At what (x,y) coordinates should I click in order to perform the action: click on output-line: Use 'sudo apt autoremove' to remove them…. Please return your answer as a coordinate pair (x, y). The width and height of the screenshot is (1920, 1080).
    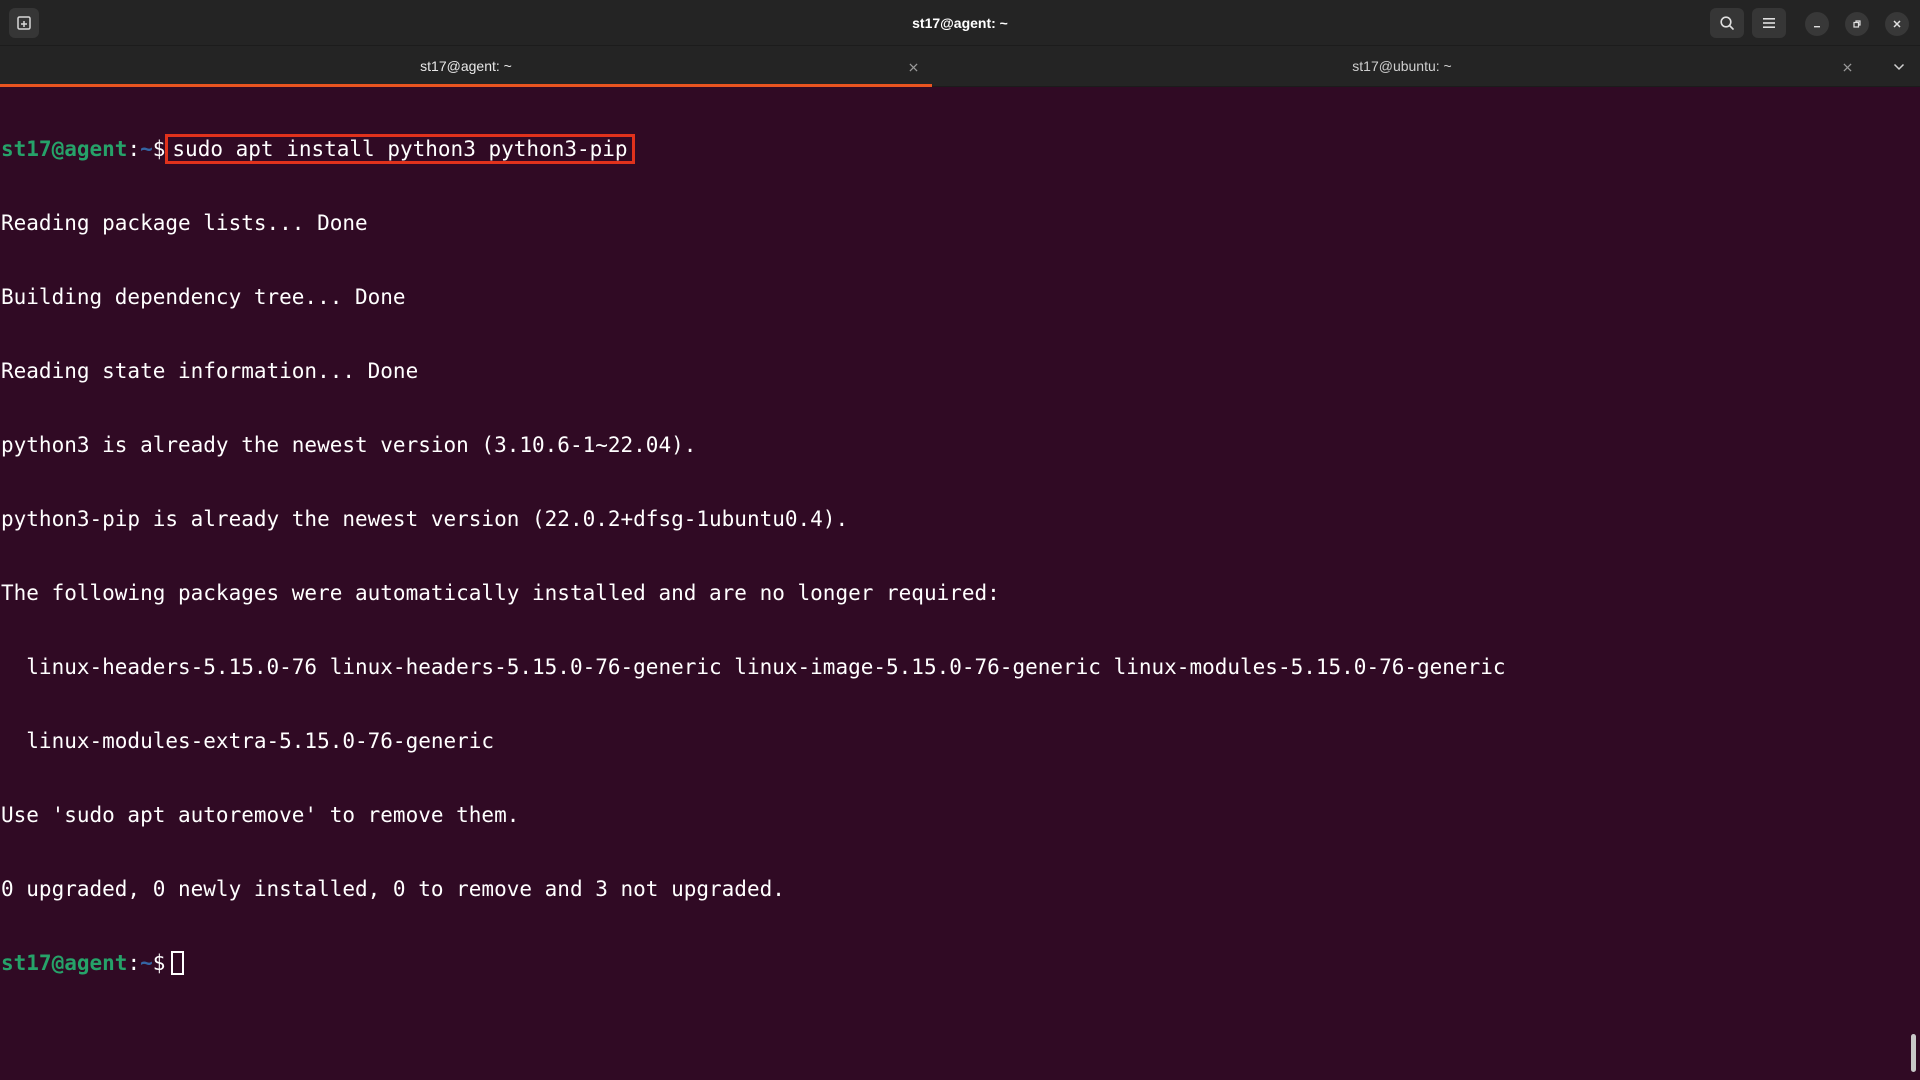
    Looking at the image, I should click on (260, 815).